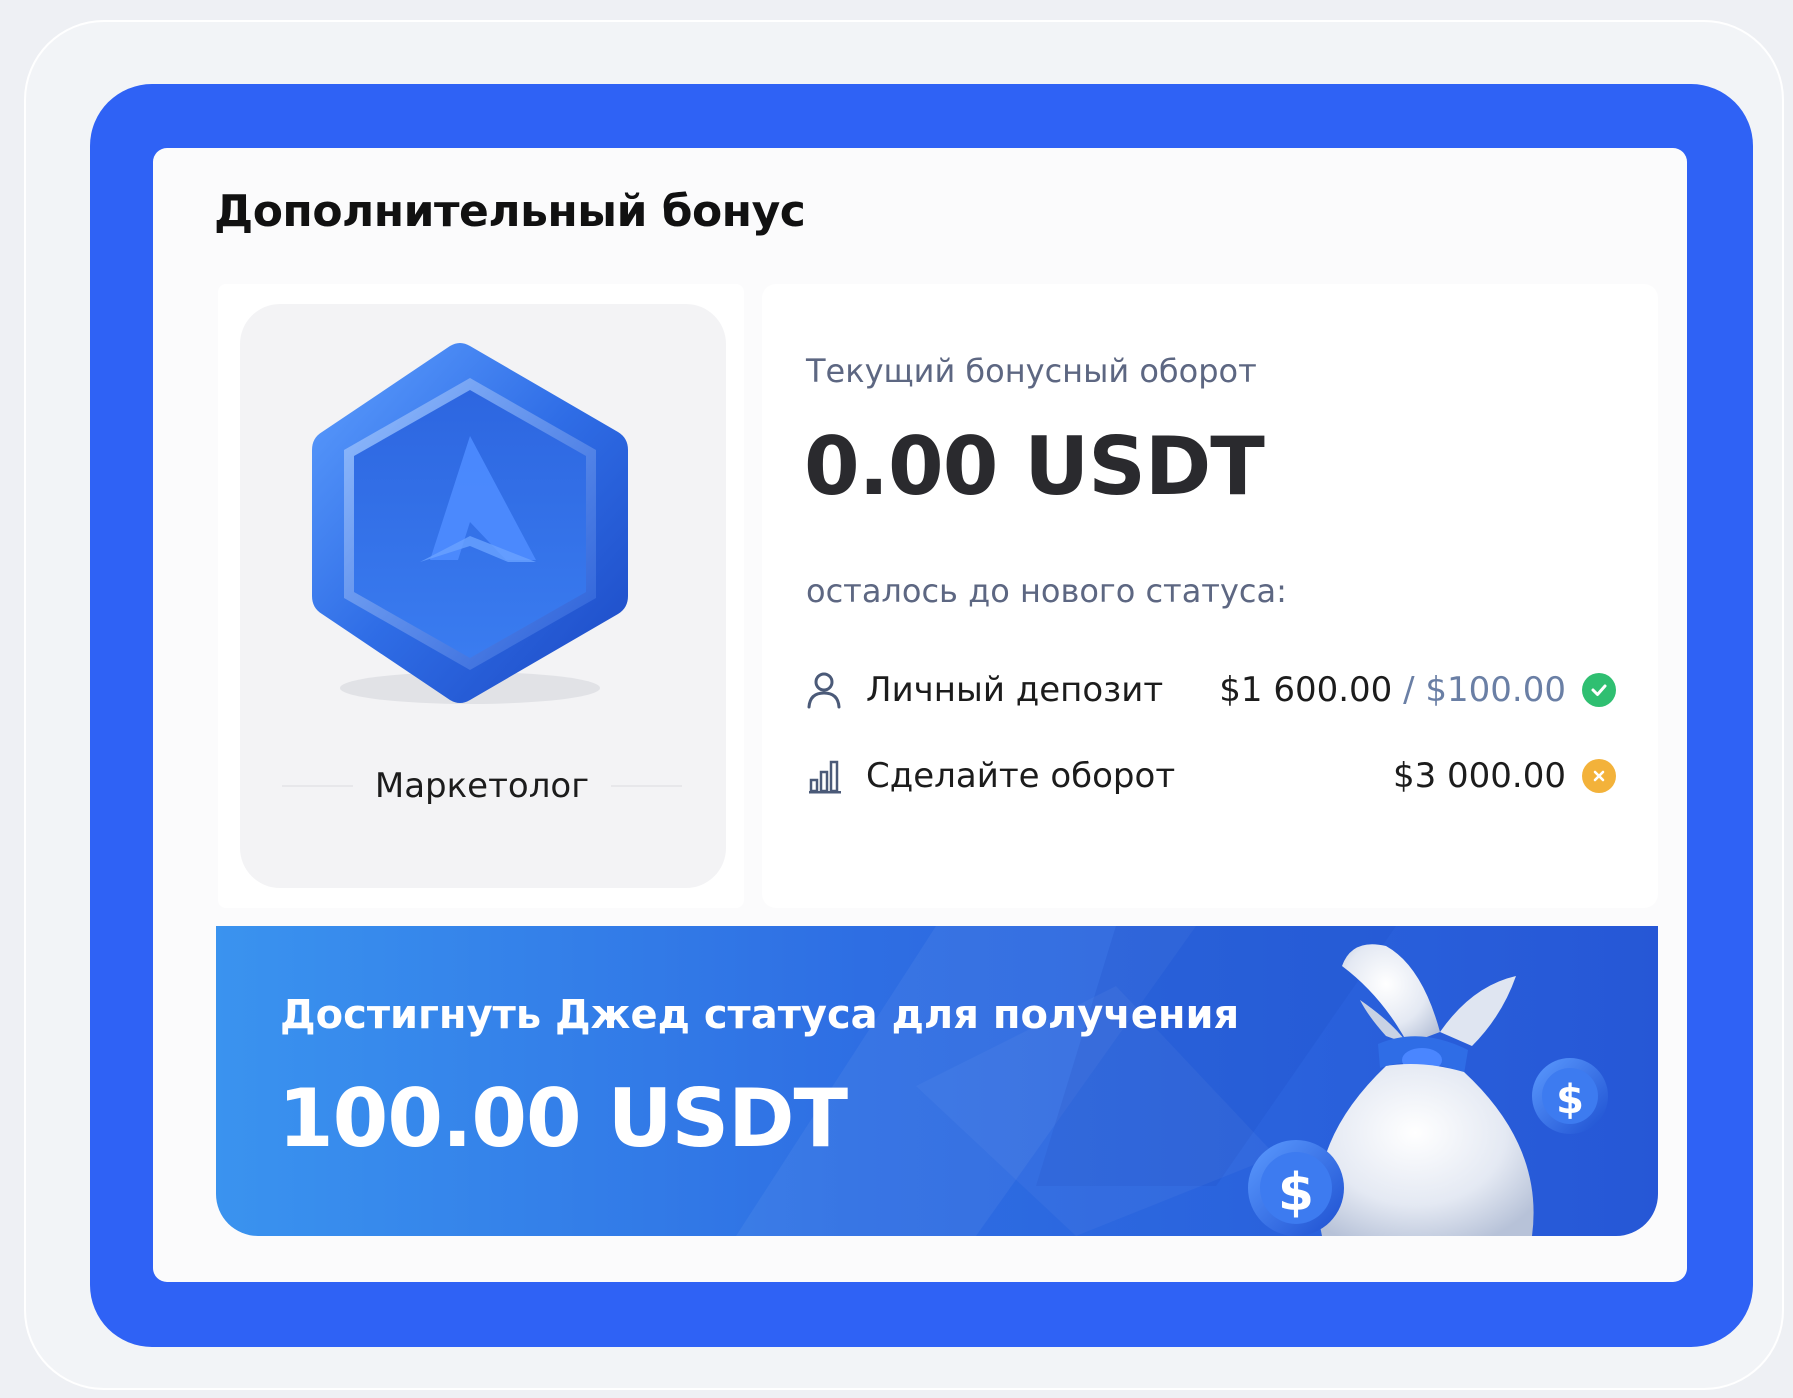 The width and height of the screenshot is (1793, 1398). What do you see at coordinates (824, 690) in the screenshot?
I see `user-icon` at bounding box center [824, 690].